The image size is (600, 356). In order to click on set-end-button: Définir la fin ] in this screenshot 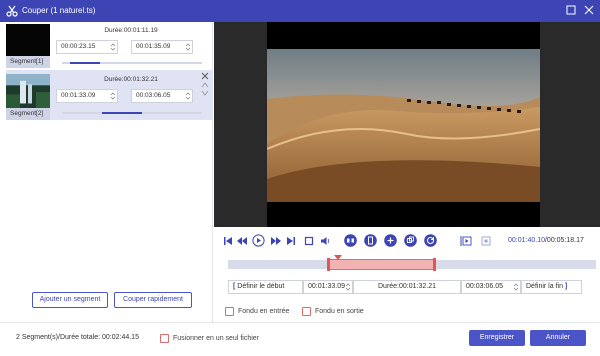, I will do `click(551, 287)`.